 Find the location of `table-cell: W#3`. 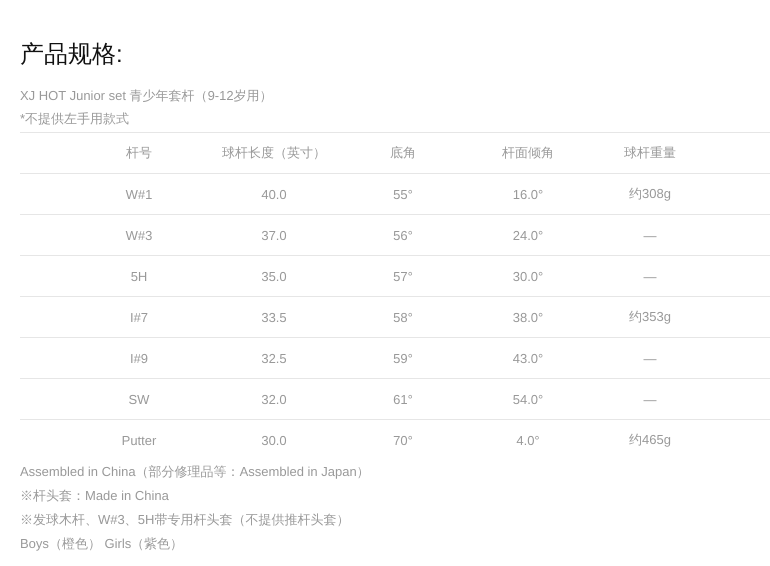

table-cell: W#3 is located at coordinates (139, 235).